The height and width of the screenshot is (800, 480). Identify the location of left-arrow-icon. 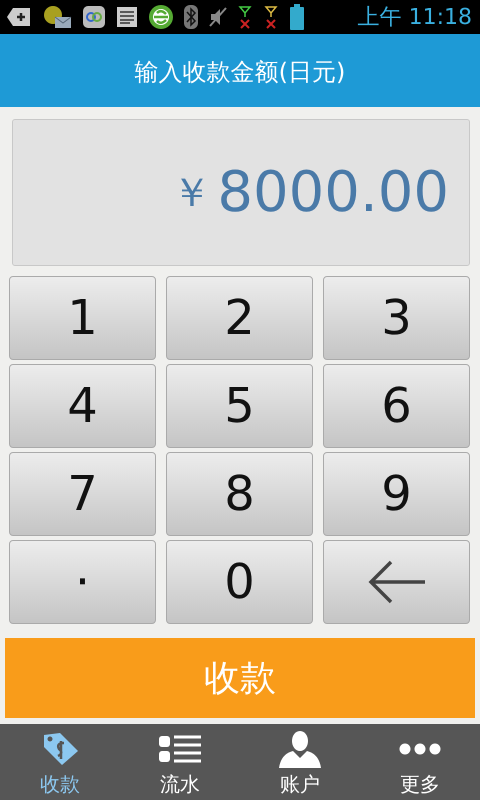
(396, 582).